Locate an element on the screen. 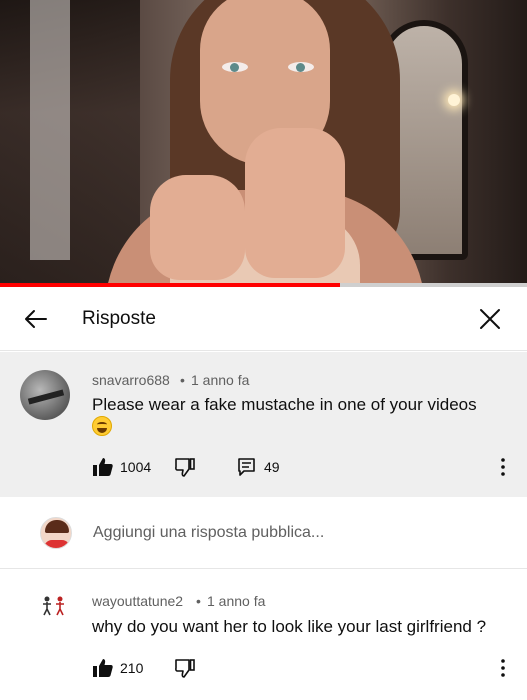  video-background-left is located at coordinates (70, 141).